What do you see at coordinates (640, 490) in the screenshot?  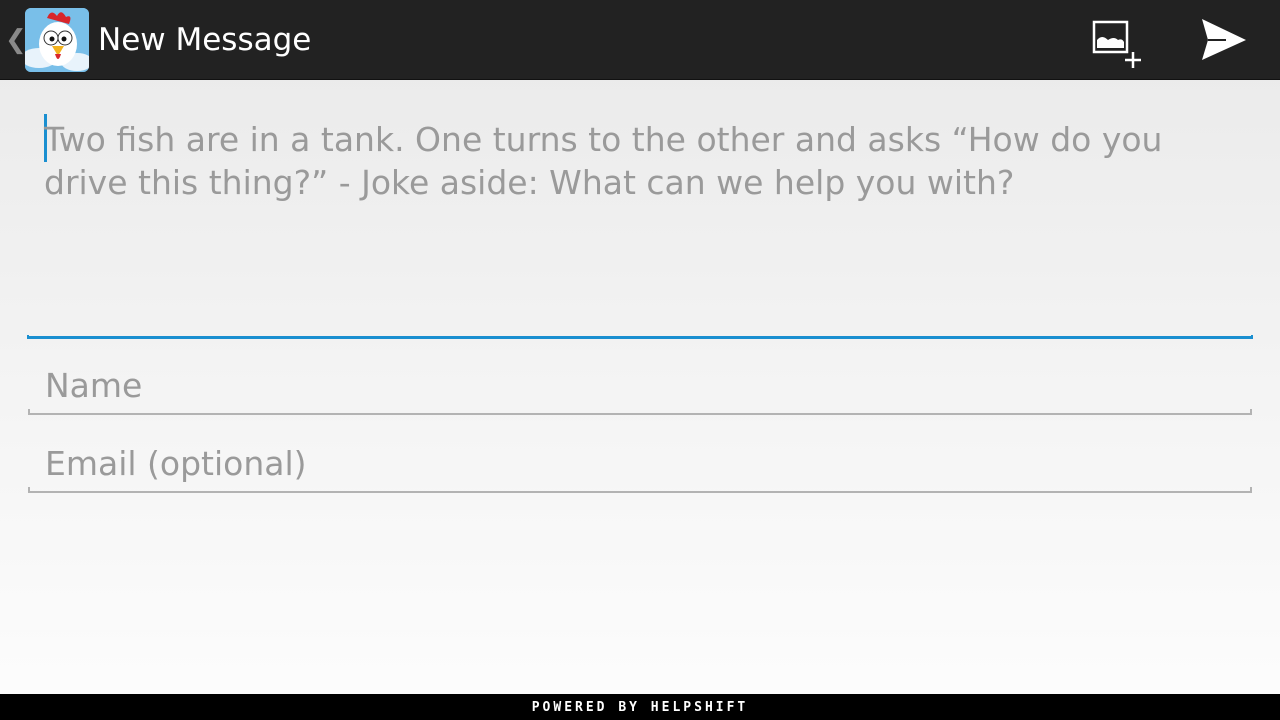 I see `email-field-underline` at bounding box center [640, 490].